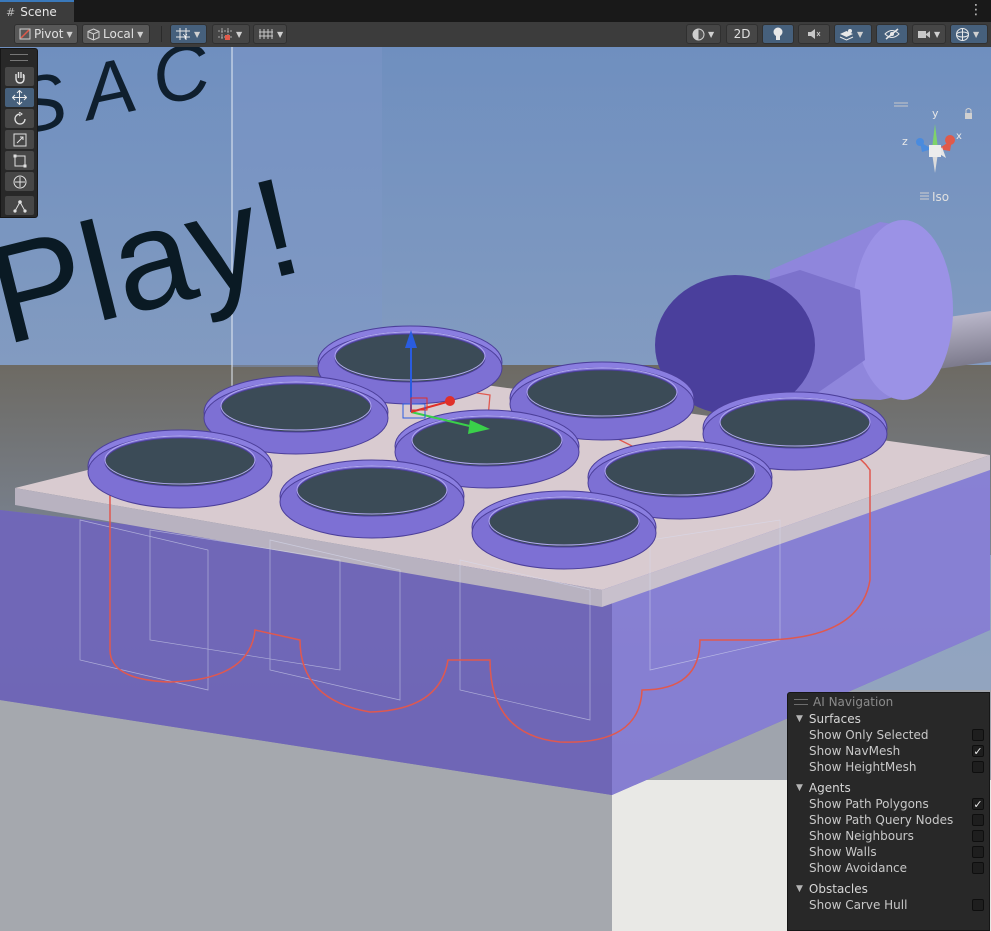 This screenshot has width=991, height=931. I want to click on draw-mode-dropdown: ▼, so click(703, 34).